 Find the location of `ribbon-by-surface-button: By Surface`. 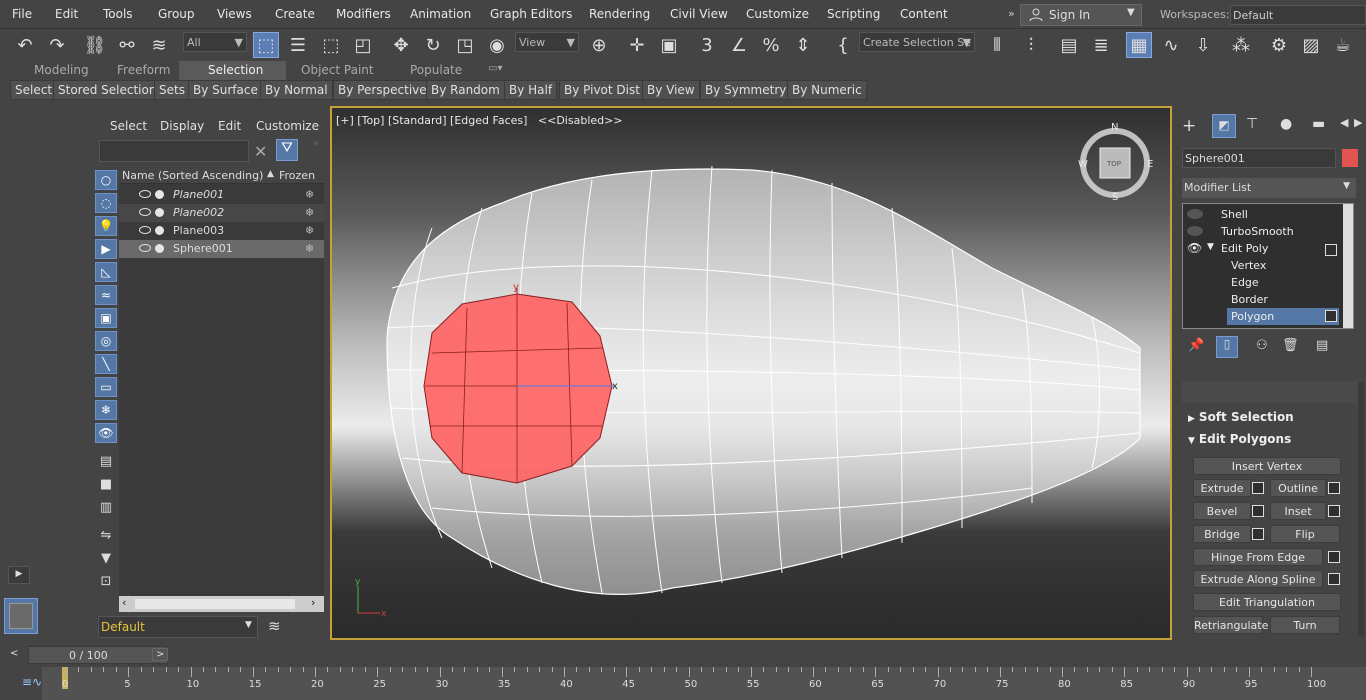

ribbon-by-surface-button: By Surface is located at coordinates (225, 90).